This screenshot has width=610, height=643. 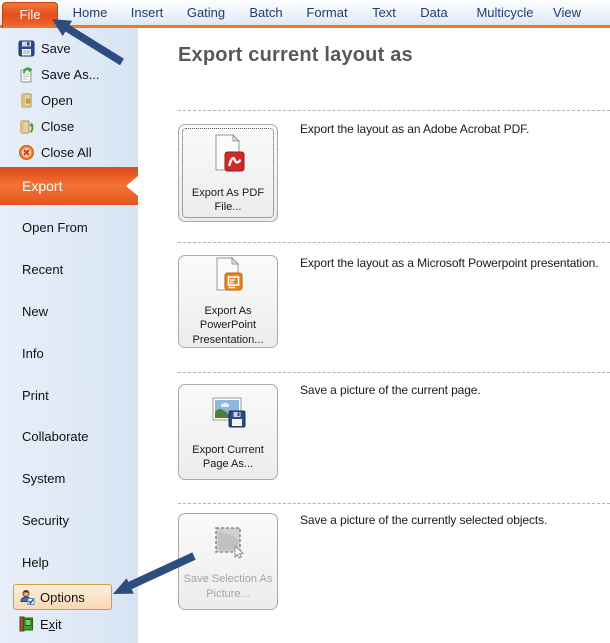 I want to click on pdf-file-icon, so click(x=228, y=156).